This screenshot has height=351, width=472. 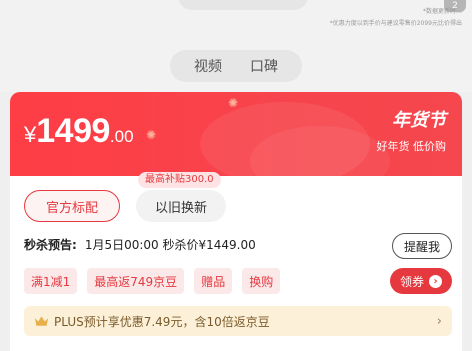 What do you see at coordinates (213, 281) in the screenshot?
I see `promo-tag-gift: 赠品` at bounding box center [213, 281].